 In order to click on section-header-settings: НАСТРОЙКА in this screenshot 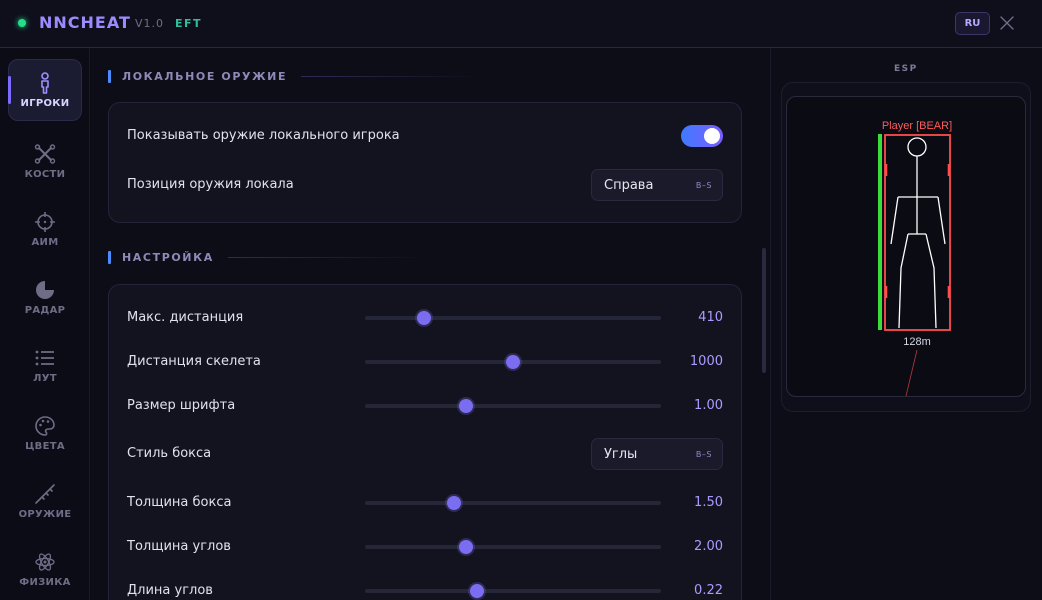, I will do `click(268, 257)`.